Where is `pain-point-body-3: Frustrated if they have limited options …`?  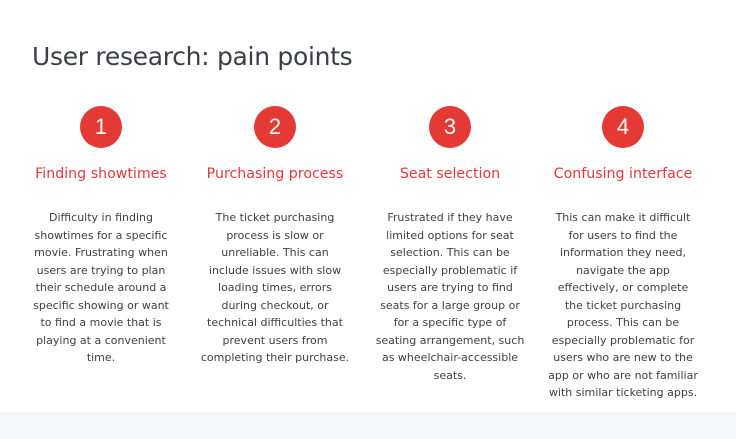 pain-point-body-3: Frustrated if they have limited options … is located at coordinates (450, 296).